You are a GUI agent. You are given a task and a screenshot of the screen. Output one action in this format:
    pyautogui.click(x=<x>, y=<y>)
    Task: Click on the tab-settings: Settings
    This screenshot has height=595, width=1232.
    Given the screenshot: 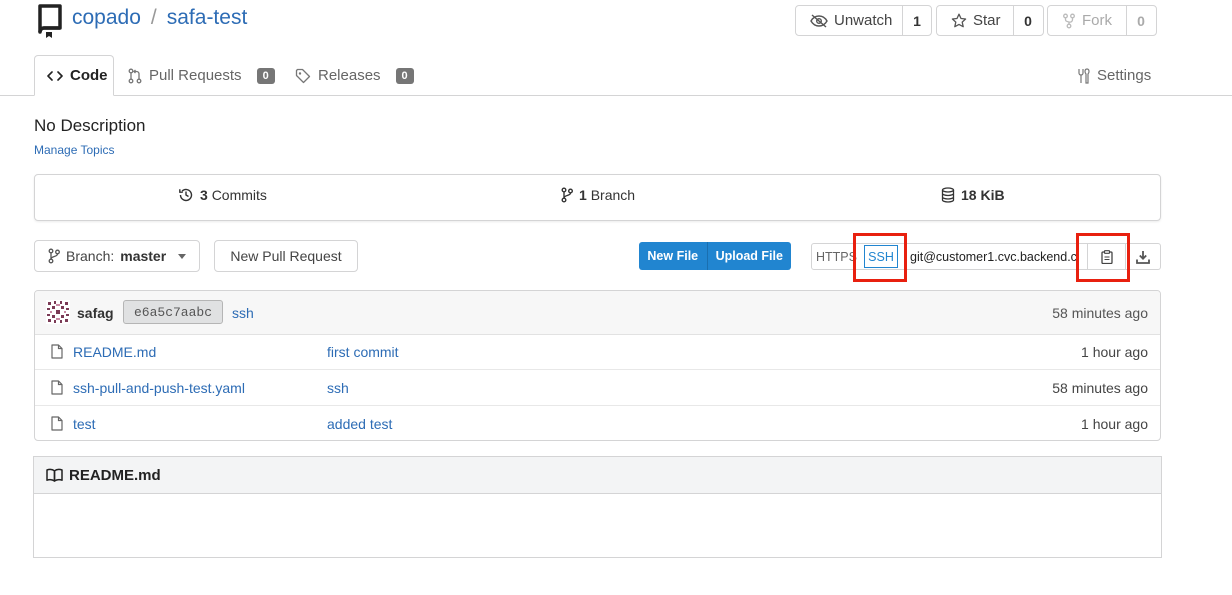 What is the action you would take?
    pyautogui.click(x=1113, y=75)
    